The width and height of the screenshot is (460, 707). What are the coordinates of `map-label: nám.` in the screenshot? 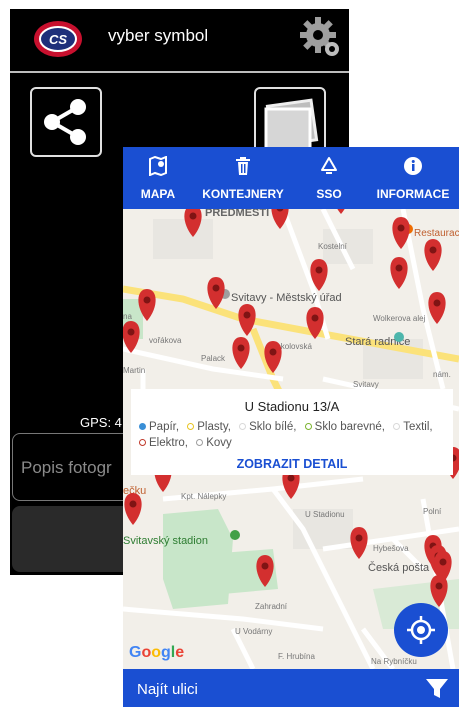 It's located at (442, 374).